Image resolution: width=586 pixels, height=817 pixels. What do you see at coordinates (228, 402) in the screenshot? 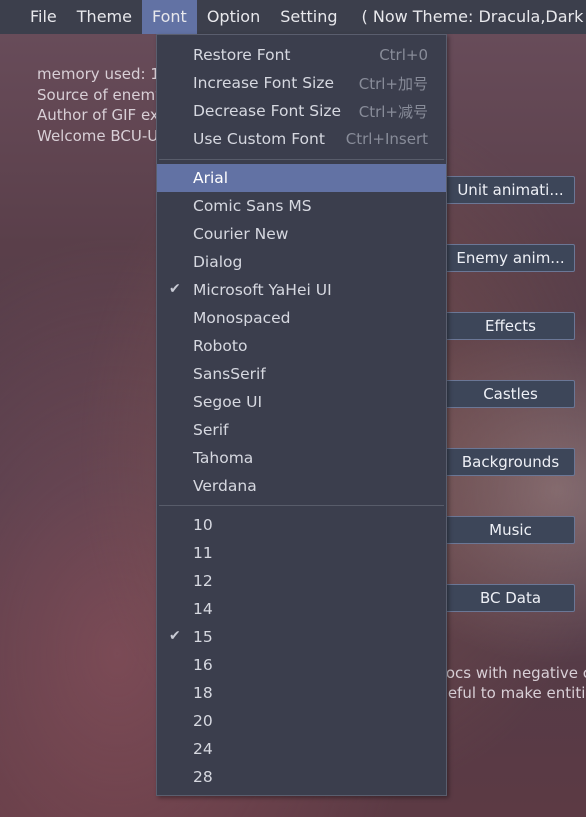
I see `menu-item-label: Segoe UI` at bounding box center [228, 402].